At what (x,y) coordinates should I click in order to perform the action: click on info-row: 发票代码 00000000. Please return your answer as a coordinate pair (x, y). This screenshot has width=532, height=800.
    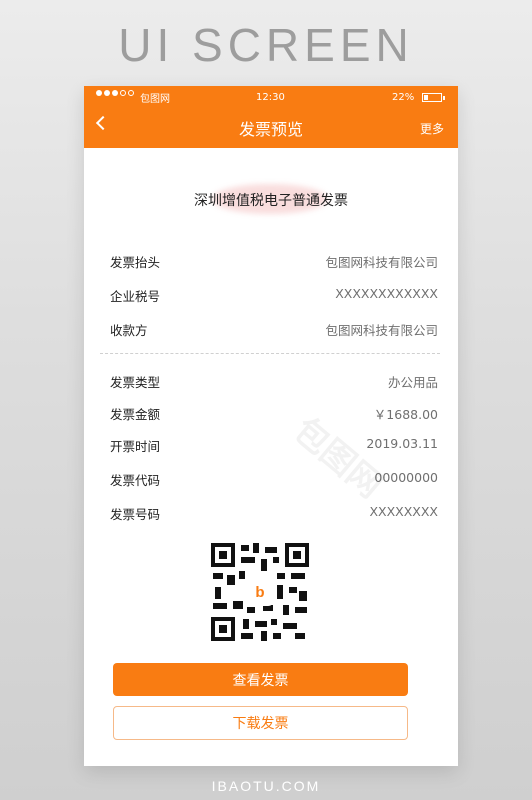
    Looking at the image, I should click on (271, 480).